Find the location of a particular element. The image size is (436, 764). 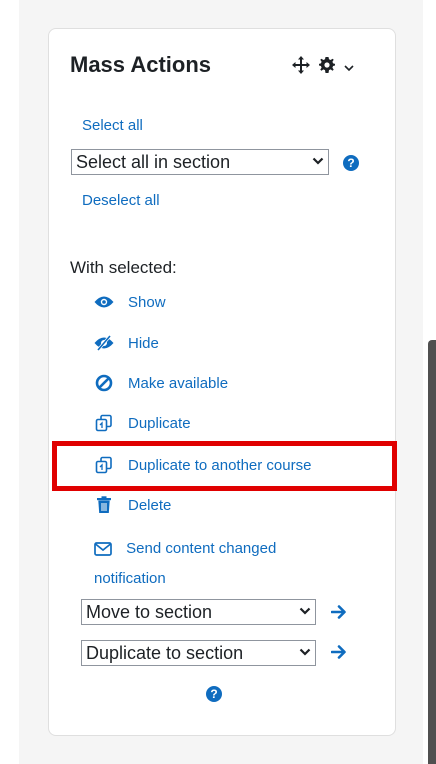

with-selected-heading: With selected: is located at coordinates (123, 267).